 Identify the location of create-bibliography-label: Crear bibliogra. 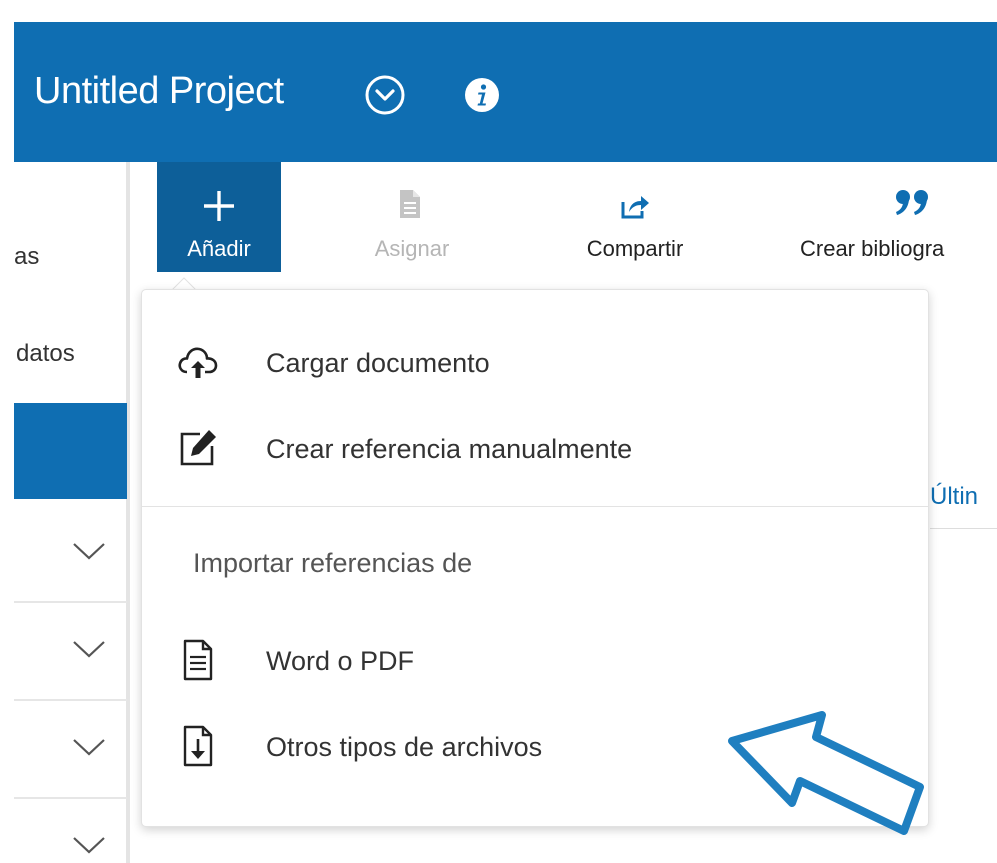
(872, 248).